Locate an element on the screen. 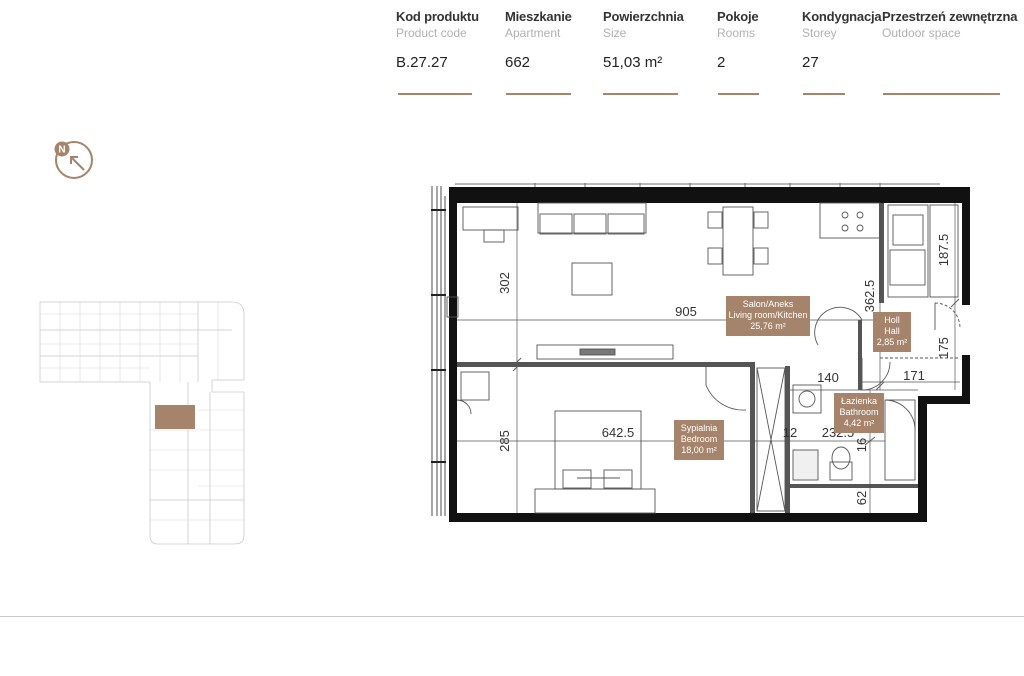 The width and height of the screenshot is (1024, 676). dim-62: 62 is located at coordinates (861, 498).